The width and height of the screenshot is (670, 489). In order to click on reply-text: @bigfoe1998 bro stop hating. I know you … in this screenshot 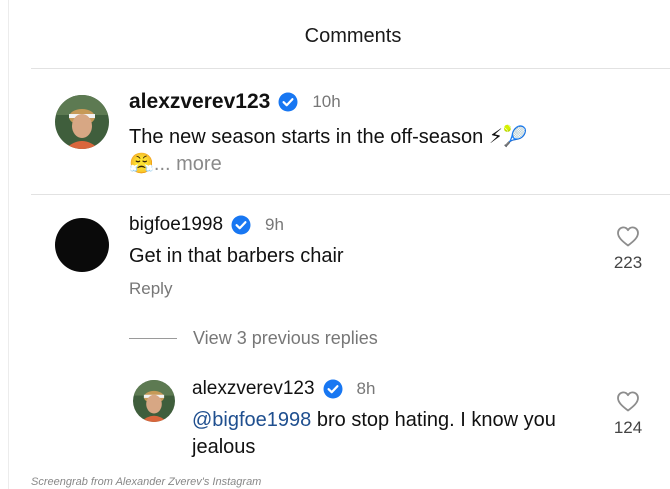, I will do `click(392, 434)`.